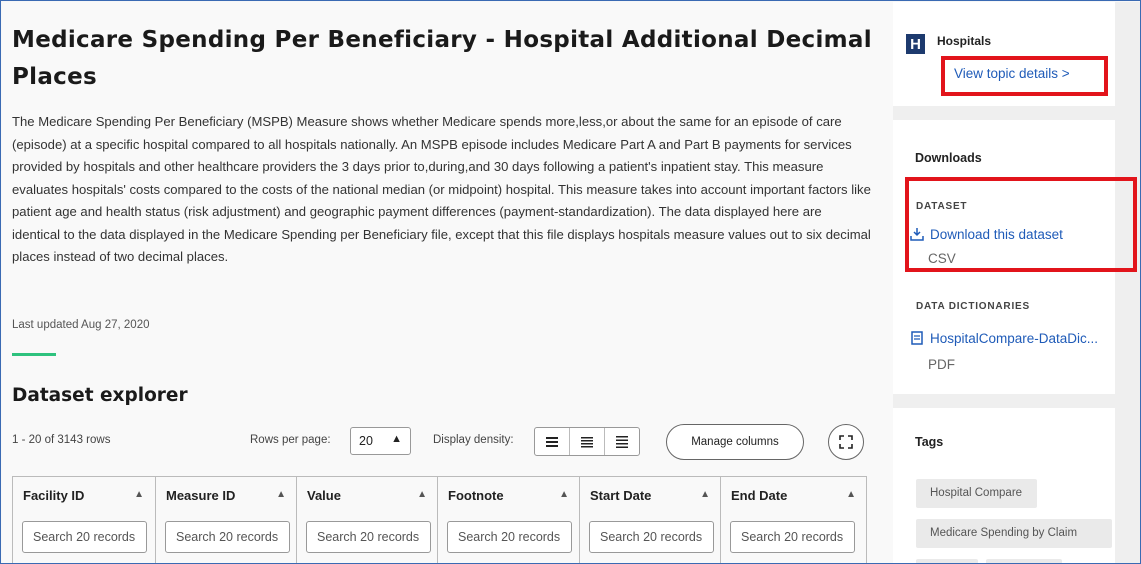 The width and height of the screenshot is (1141, 564). I want to click on dictionary-format: PDF, so click(941, 364).